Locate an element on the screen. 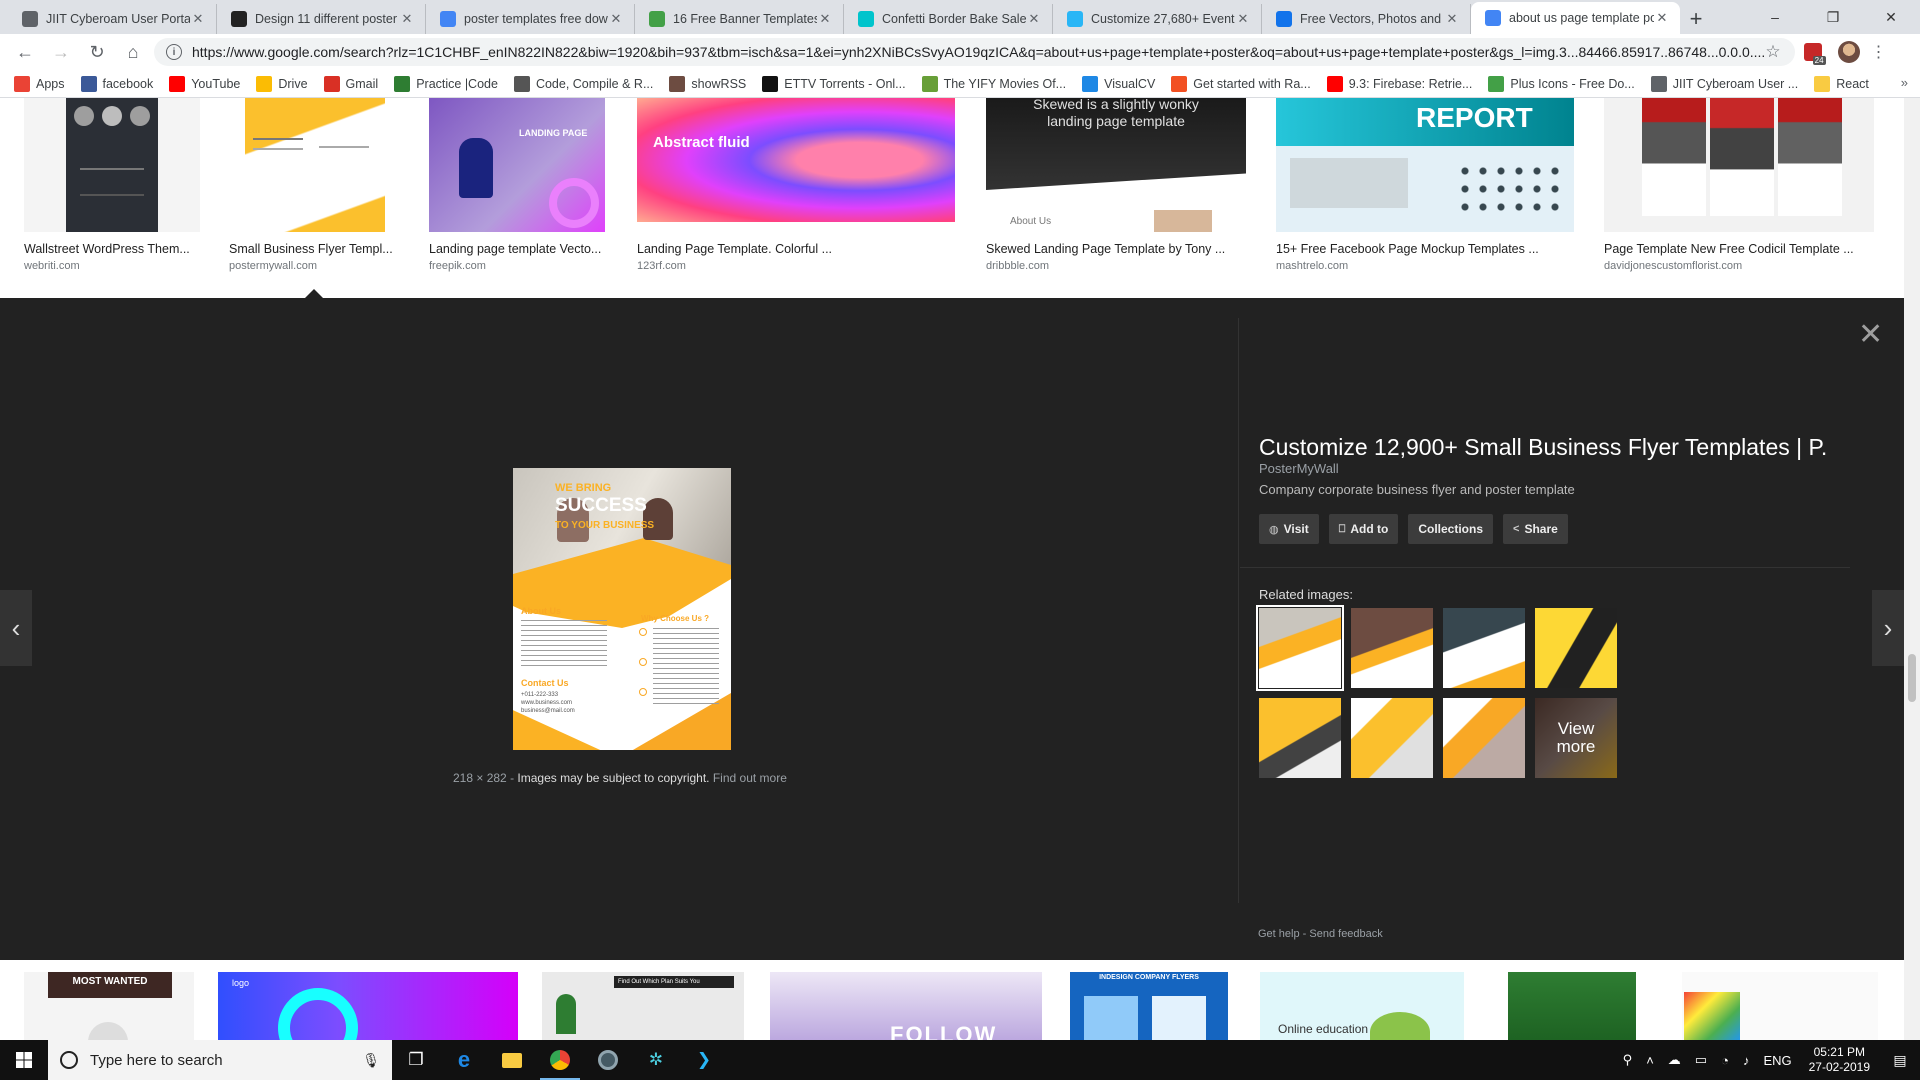 This screenshot has width=1920, height=1080. input-language: ENG is located at coordinates (1777, 1060).